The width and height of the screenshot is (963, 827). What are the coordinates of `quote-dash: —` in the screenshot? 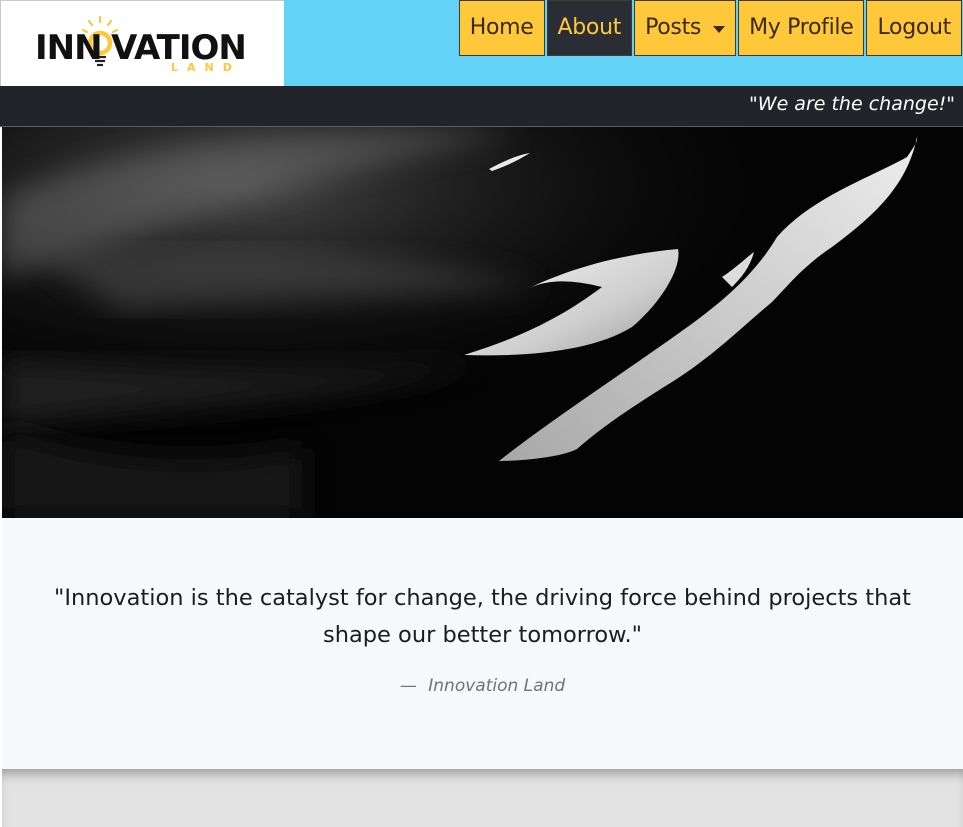 It's located at (408, 686).